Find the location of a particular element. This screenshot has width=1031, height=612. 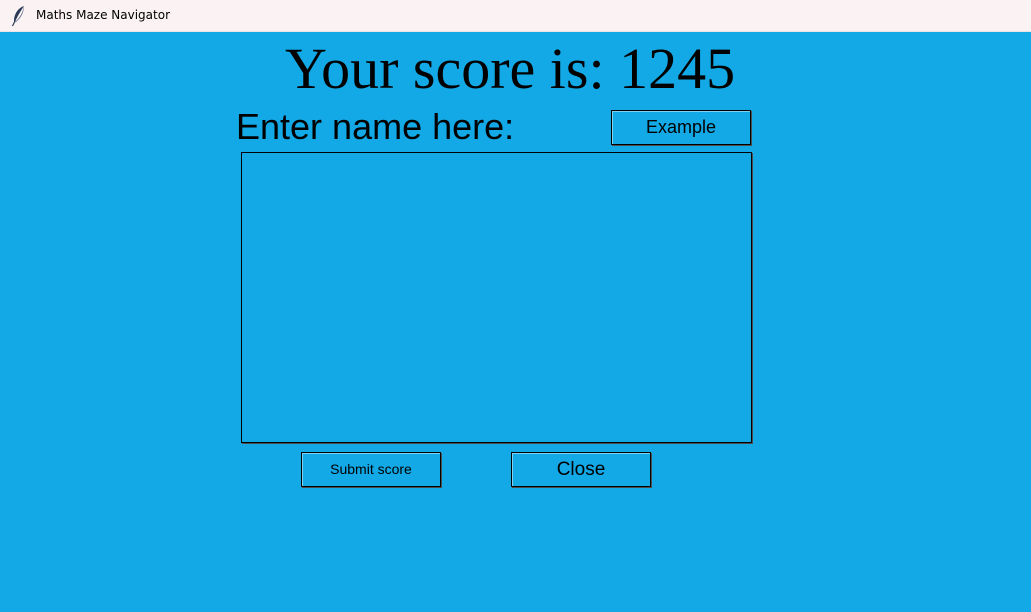

window-title: Maths Maze Navigator is located at coordinates (103, 15).